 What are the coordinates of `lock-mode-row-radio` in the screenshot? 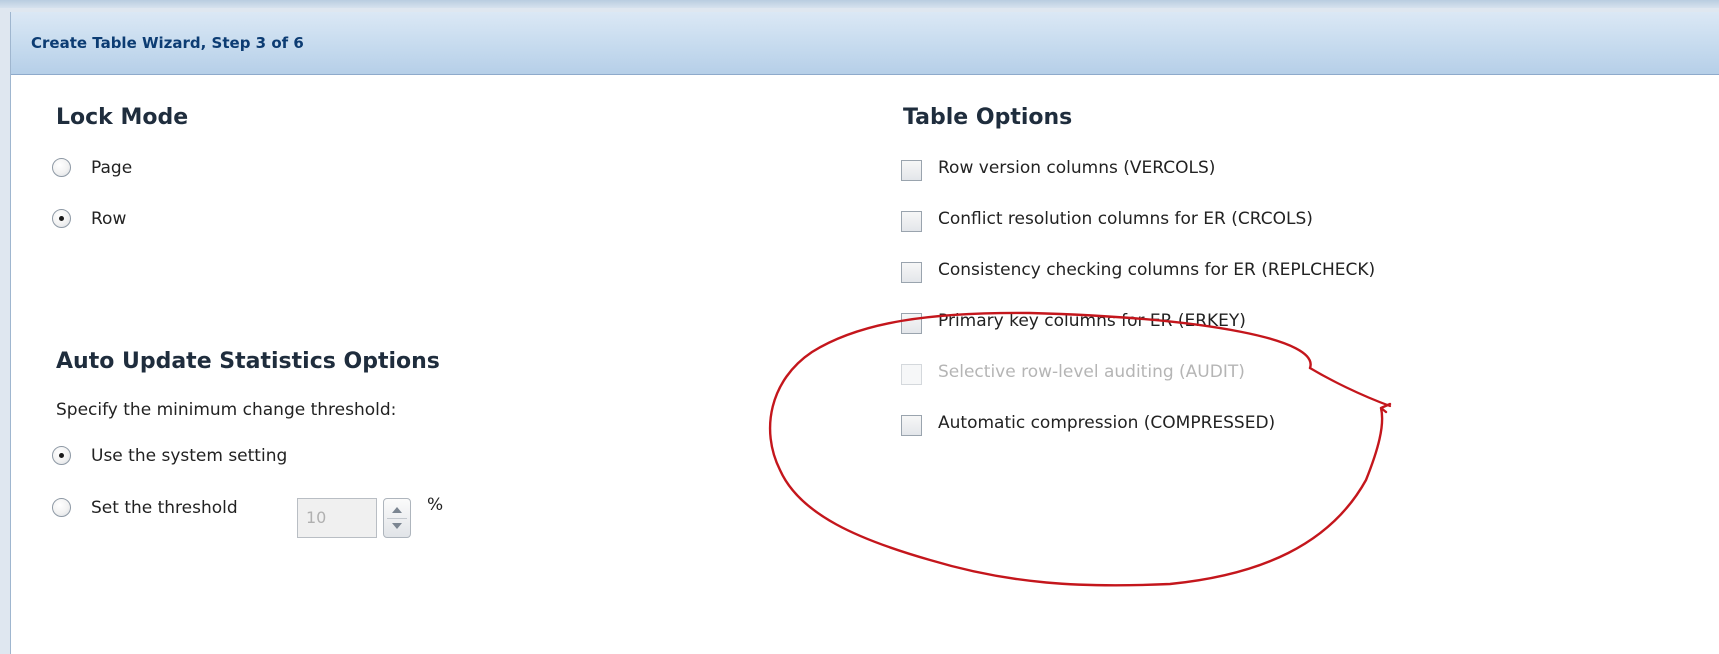 It's located at (61, 218).